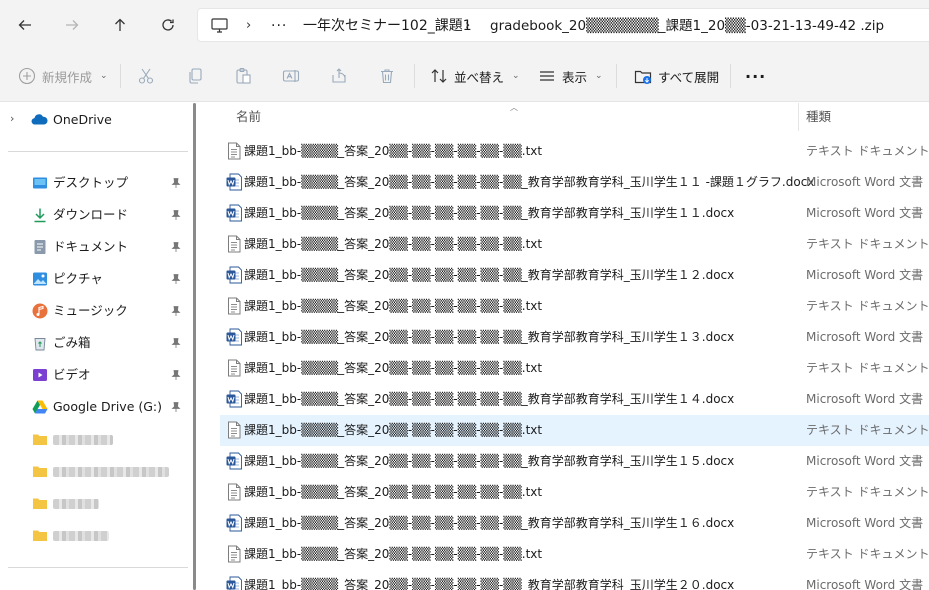  What do you see at coordinates (120, 25) in the screenshot?
I see `up-button` at bounding box center [120, 25].